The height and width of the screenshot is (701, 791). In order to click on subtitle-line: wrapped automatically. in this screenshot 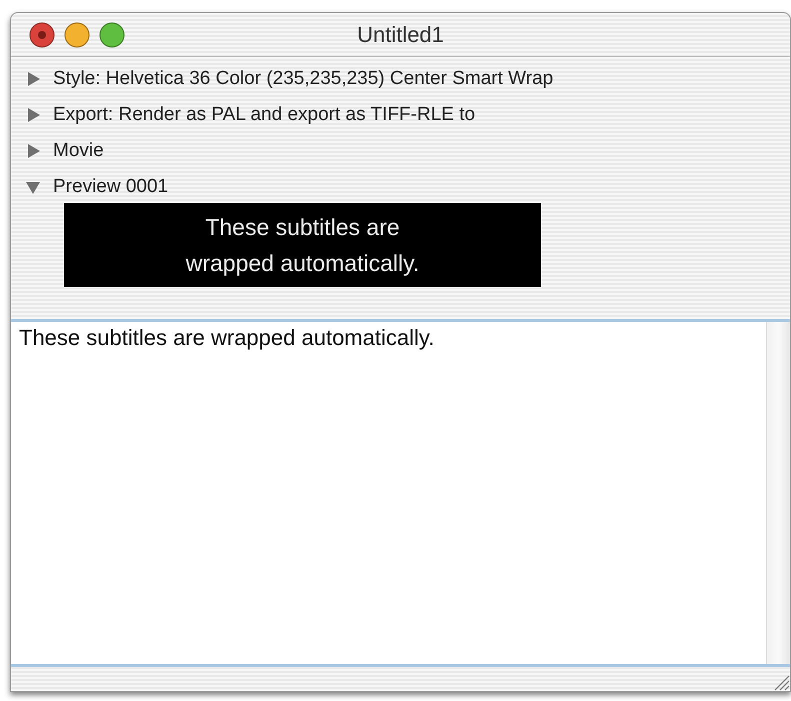, I will do `click(303, 263)`.